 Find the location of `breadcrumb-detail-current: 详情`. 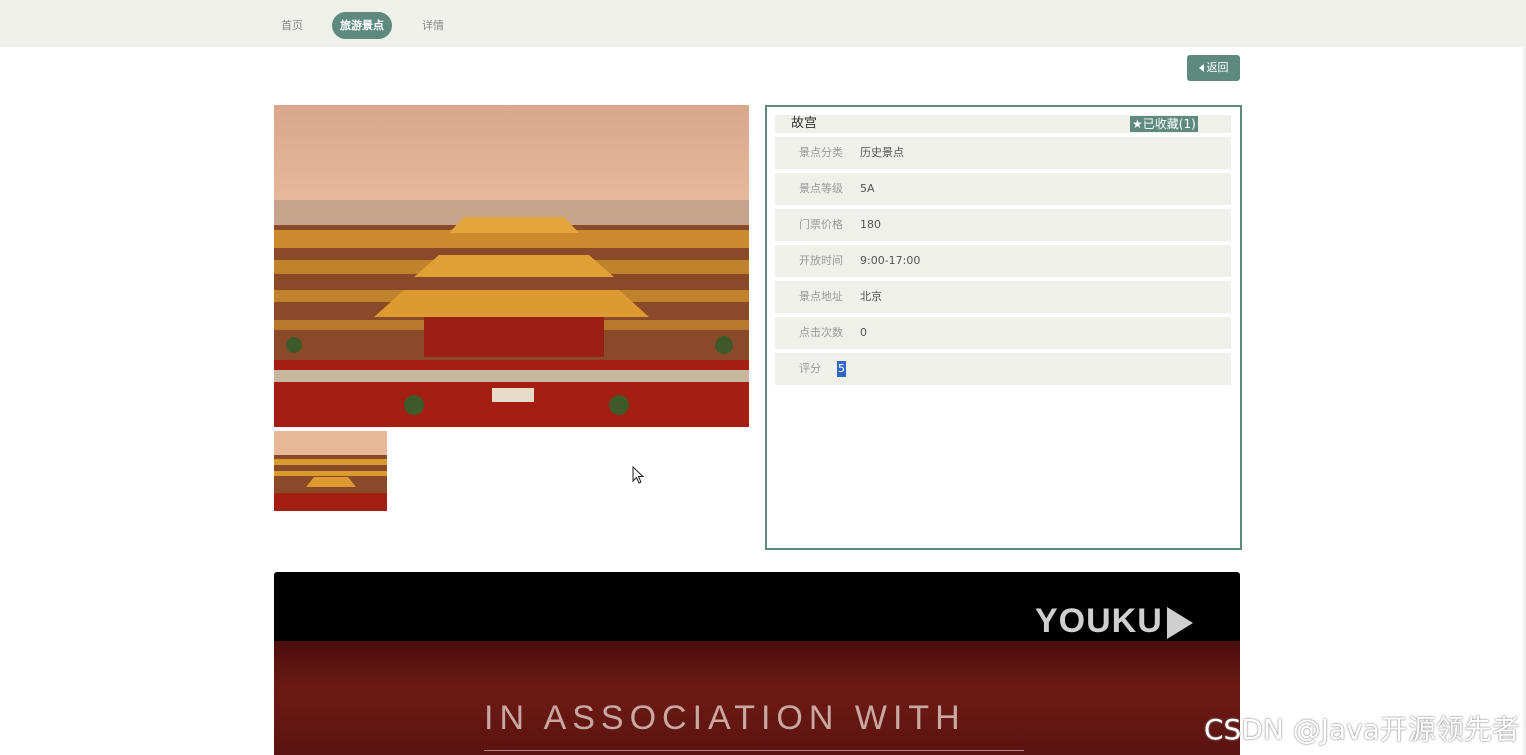

breadcrumb-detail-current: 详情 is located at coordinates (433, 25).